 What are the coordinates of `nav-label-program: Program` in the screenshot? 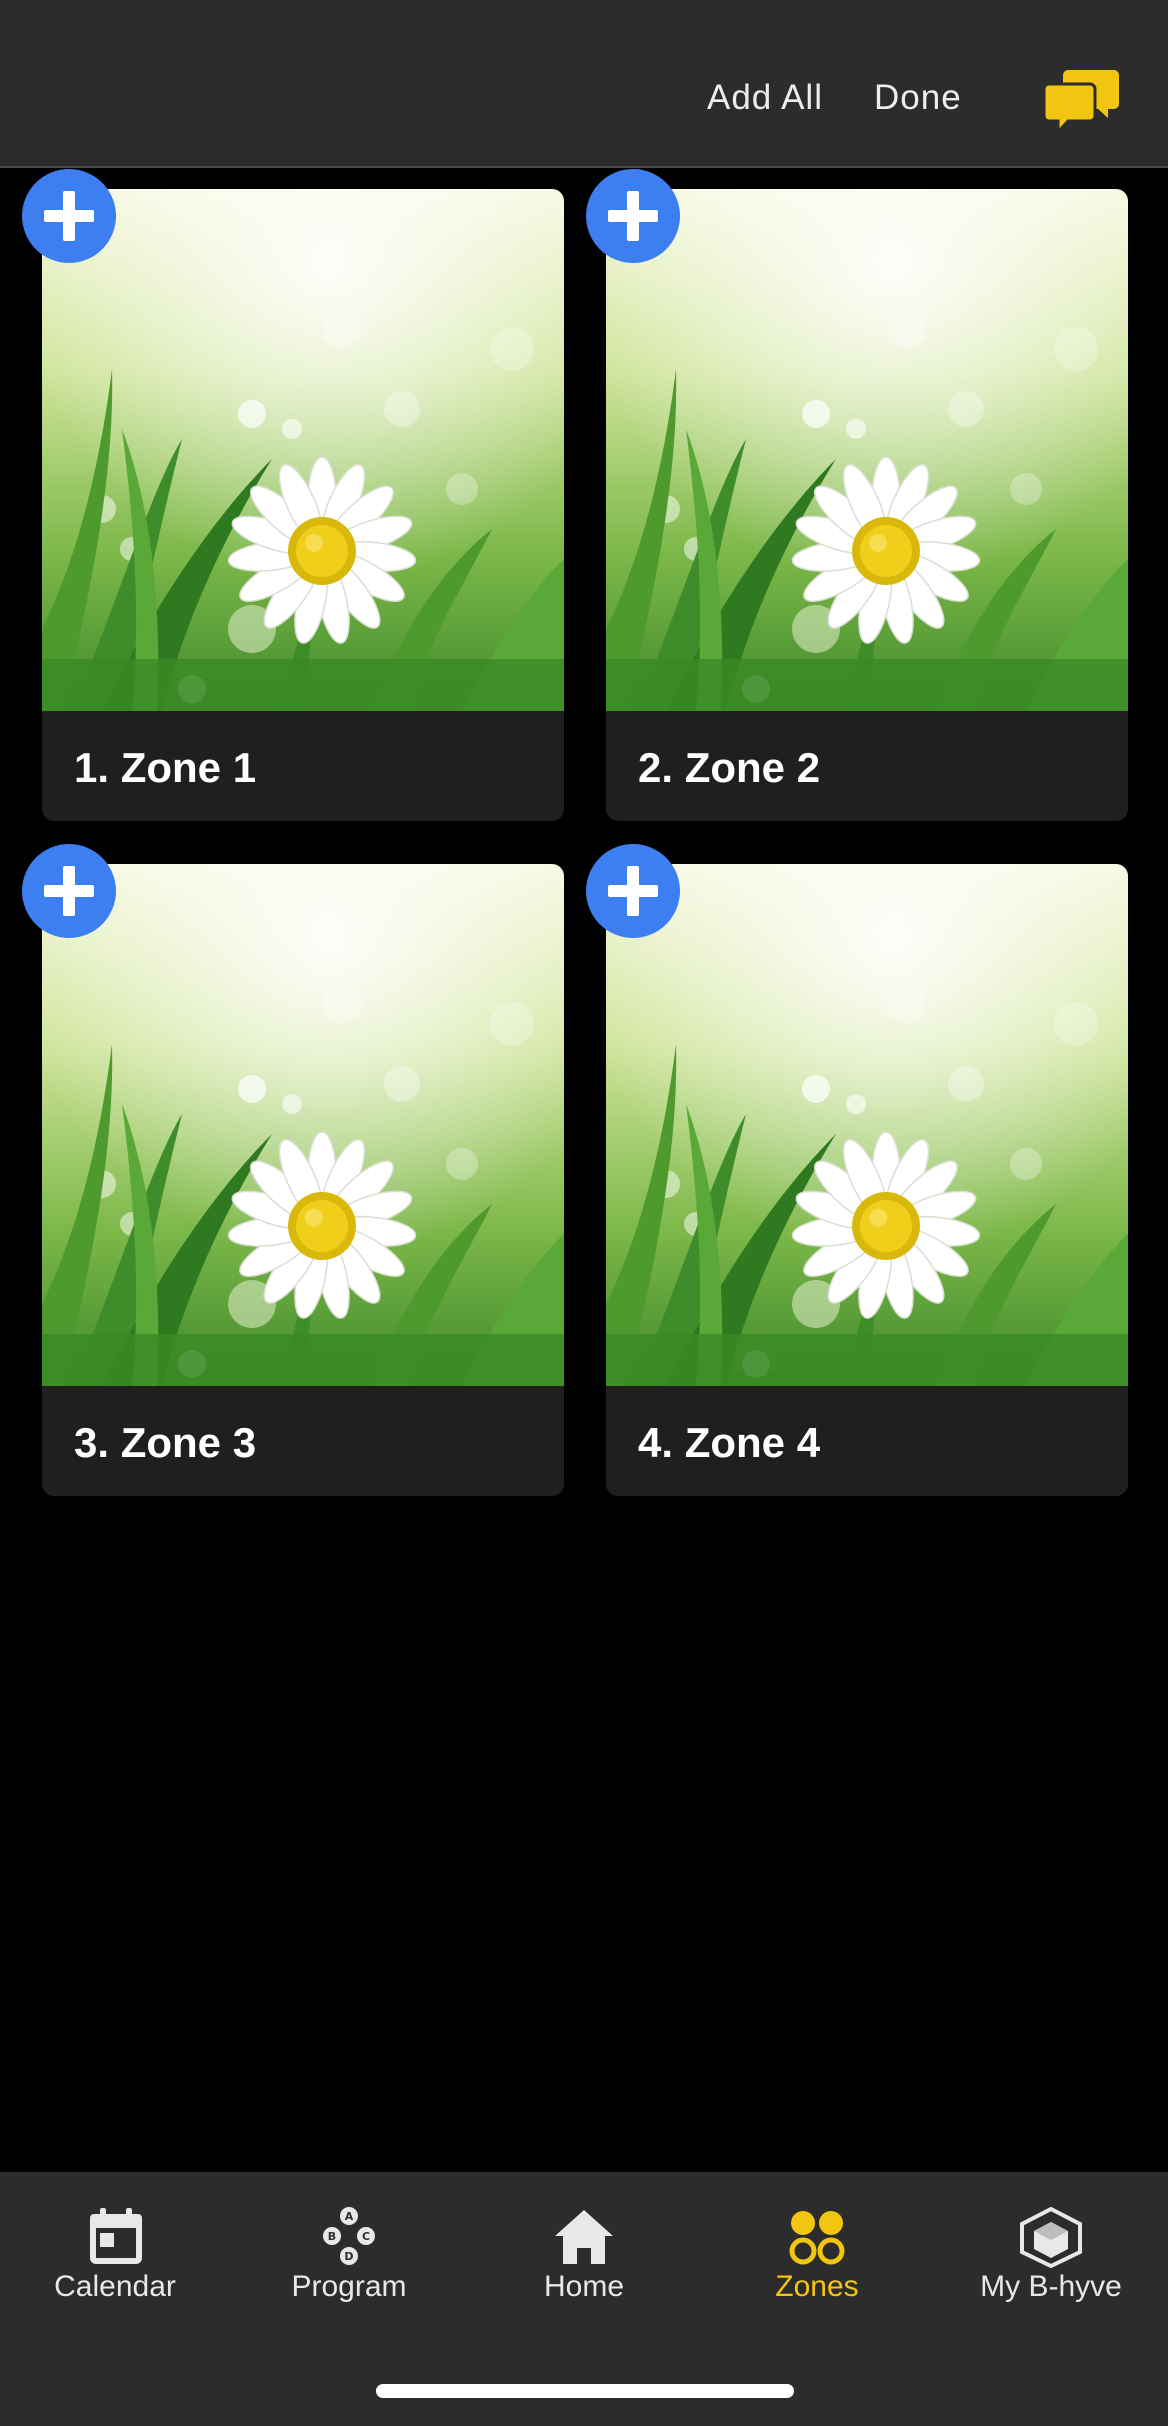 It's located at (349, 2286).